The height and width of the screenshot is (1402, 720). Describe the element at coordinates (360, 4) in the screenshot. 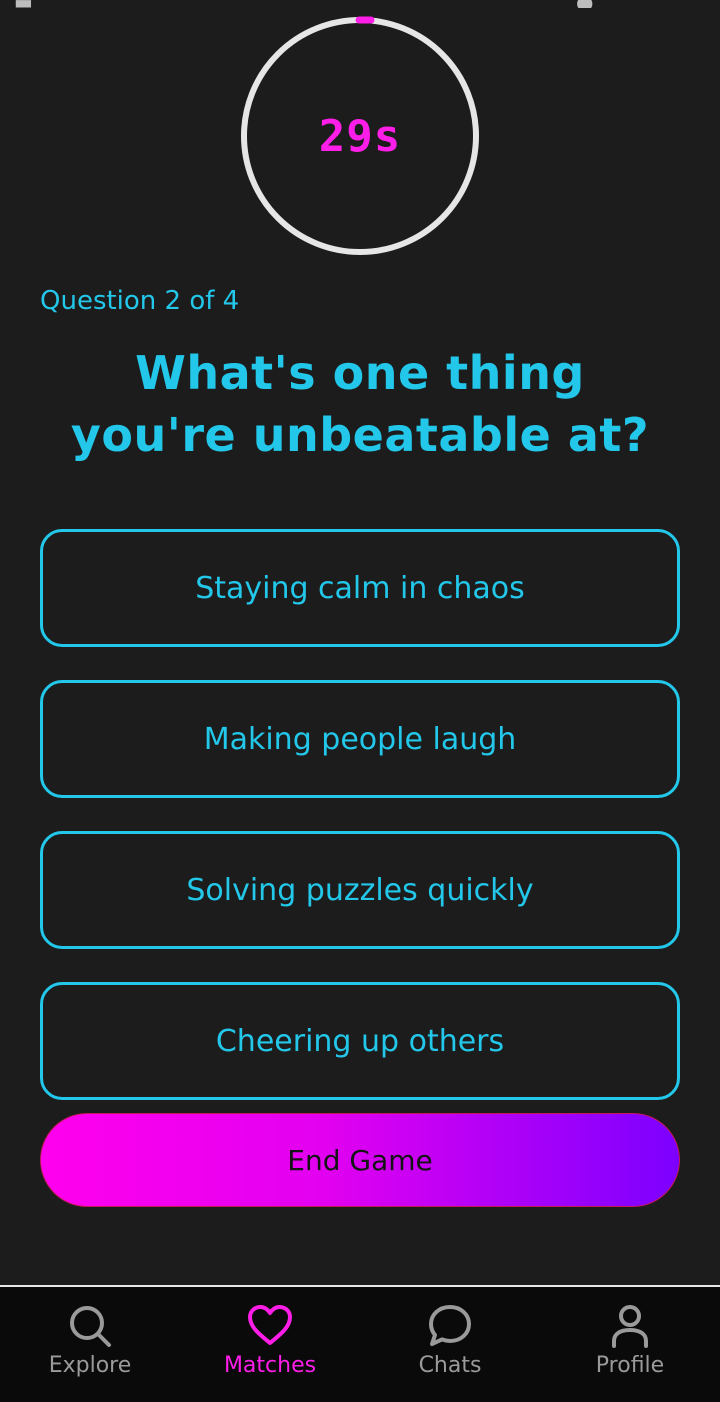

I see `status-bar: ▬ ●` at that location.